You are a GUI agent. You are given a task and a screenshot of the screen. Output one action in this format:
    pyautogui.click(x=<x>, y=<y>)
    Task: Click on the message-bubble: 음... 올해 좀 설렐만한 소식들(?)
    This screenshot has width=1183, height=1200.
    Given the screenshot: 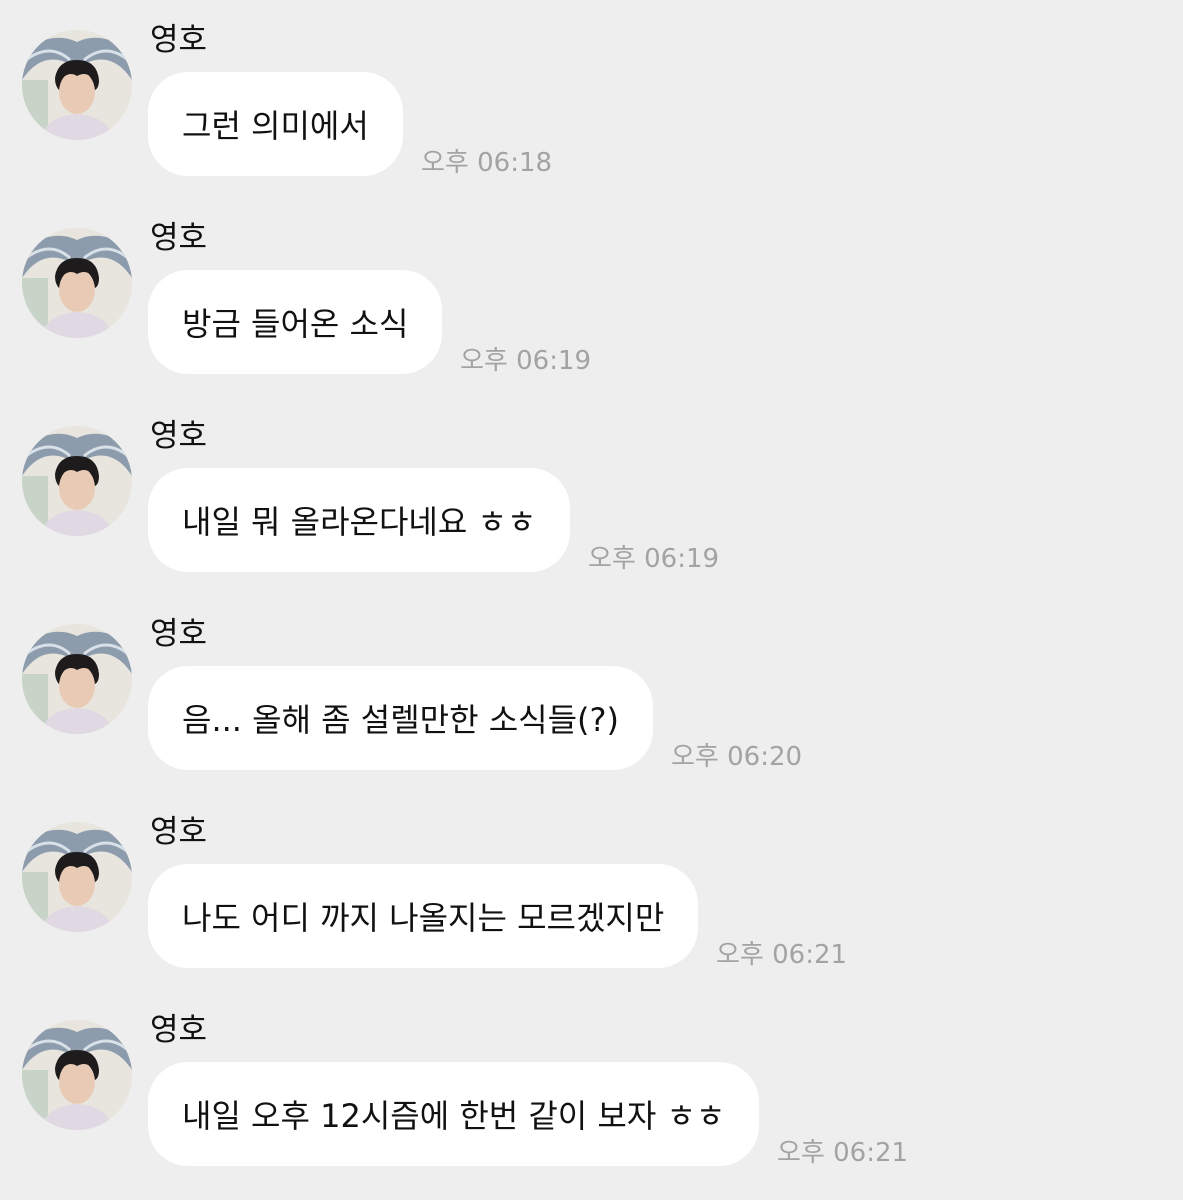 What is the action you would take?
    pyautogui.click(x=400, y=718)
    